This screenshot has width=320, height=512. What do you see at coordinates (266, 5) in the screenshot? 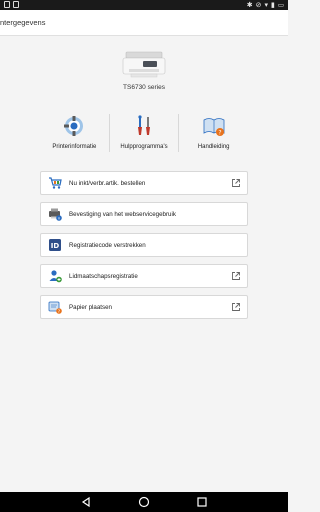
I see `wifi-icon: ▾` at bounding box center [266, 5].